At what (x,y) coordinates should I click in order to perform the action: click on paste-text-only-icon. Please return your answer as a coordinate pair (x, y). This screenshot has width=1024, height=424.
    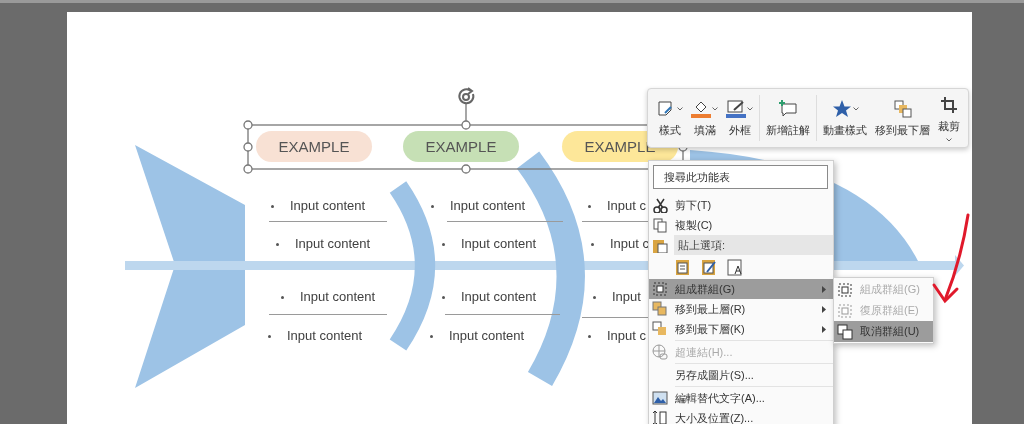
    Looking at the image, I should click on (735, 267).